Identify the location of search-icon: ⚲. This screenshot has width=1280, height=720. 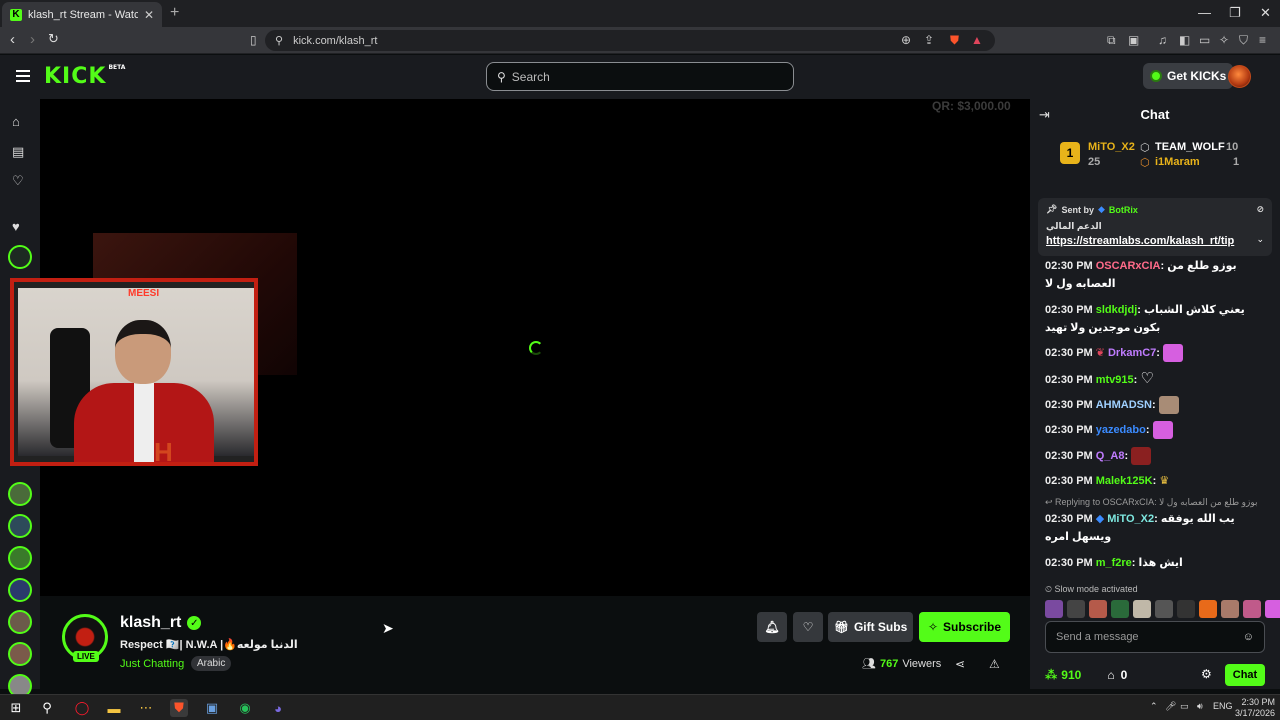
(47, 708).